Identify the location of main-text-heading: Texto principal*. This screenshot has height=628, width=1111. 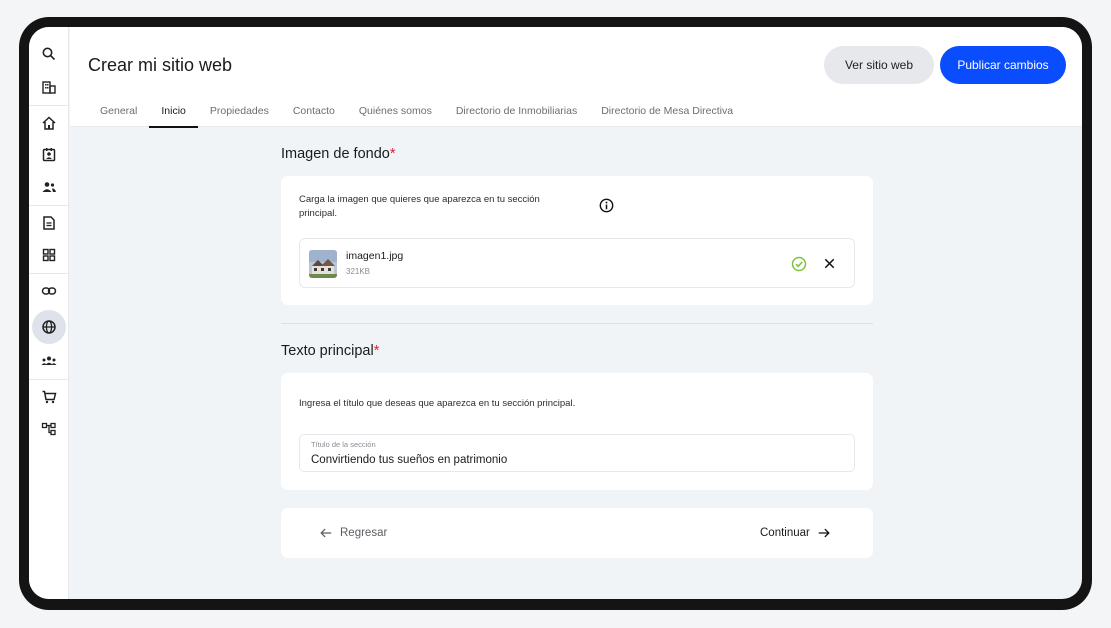
(330, 351).